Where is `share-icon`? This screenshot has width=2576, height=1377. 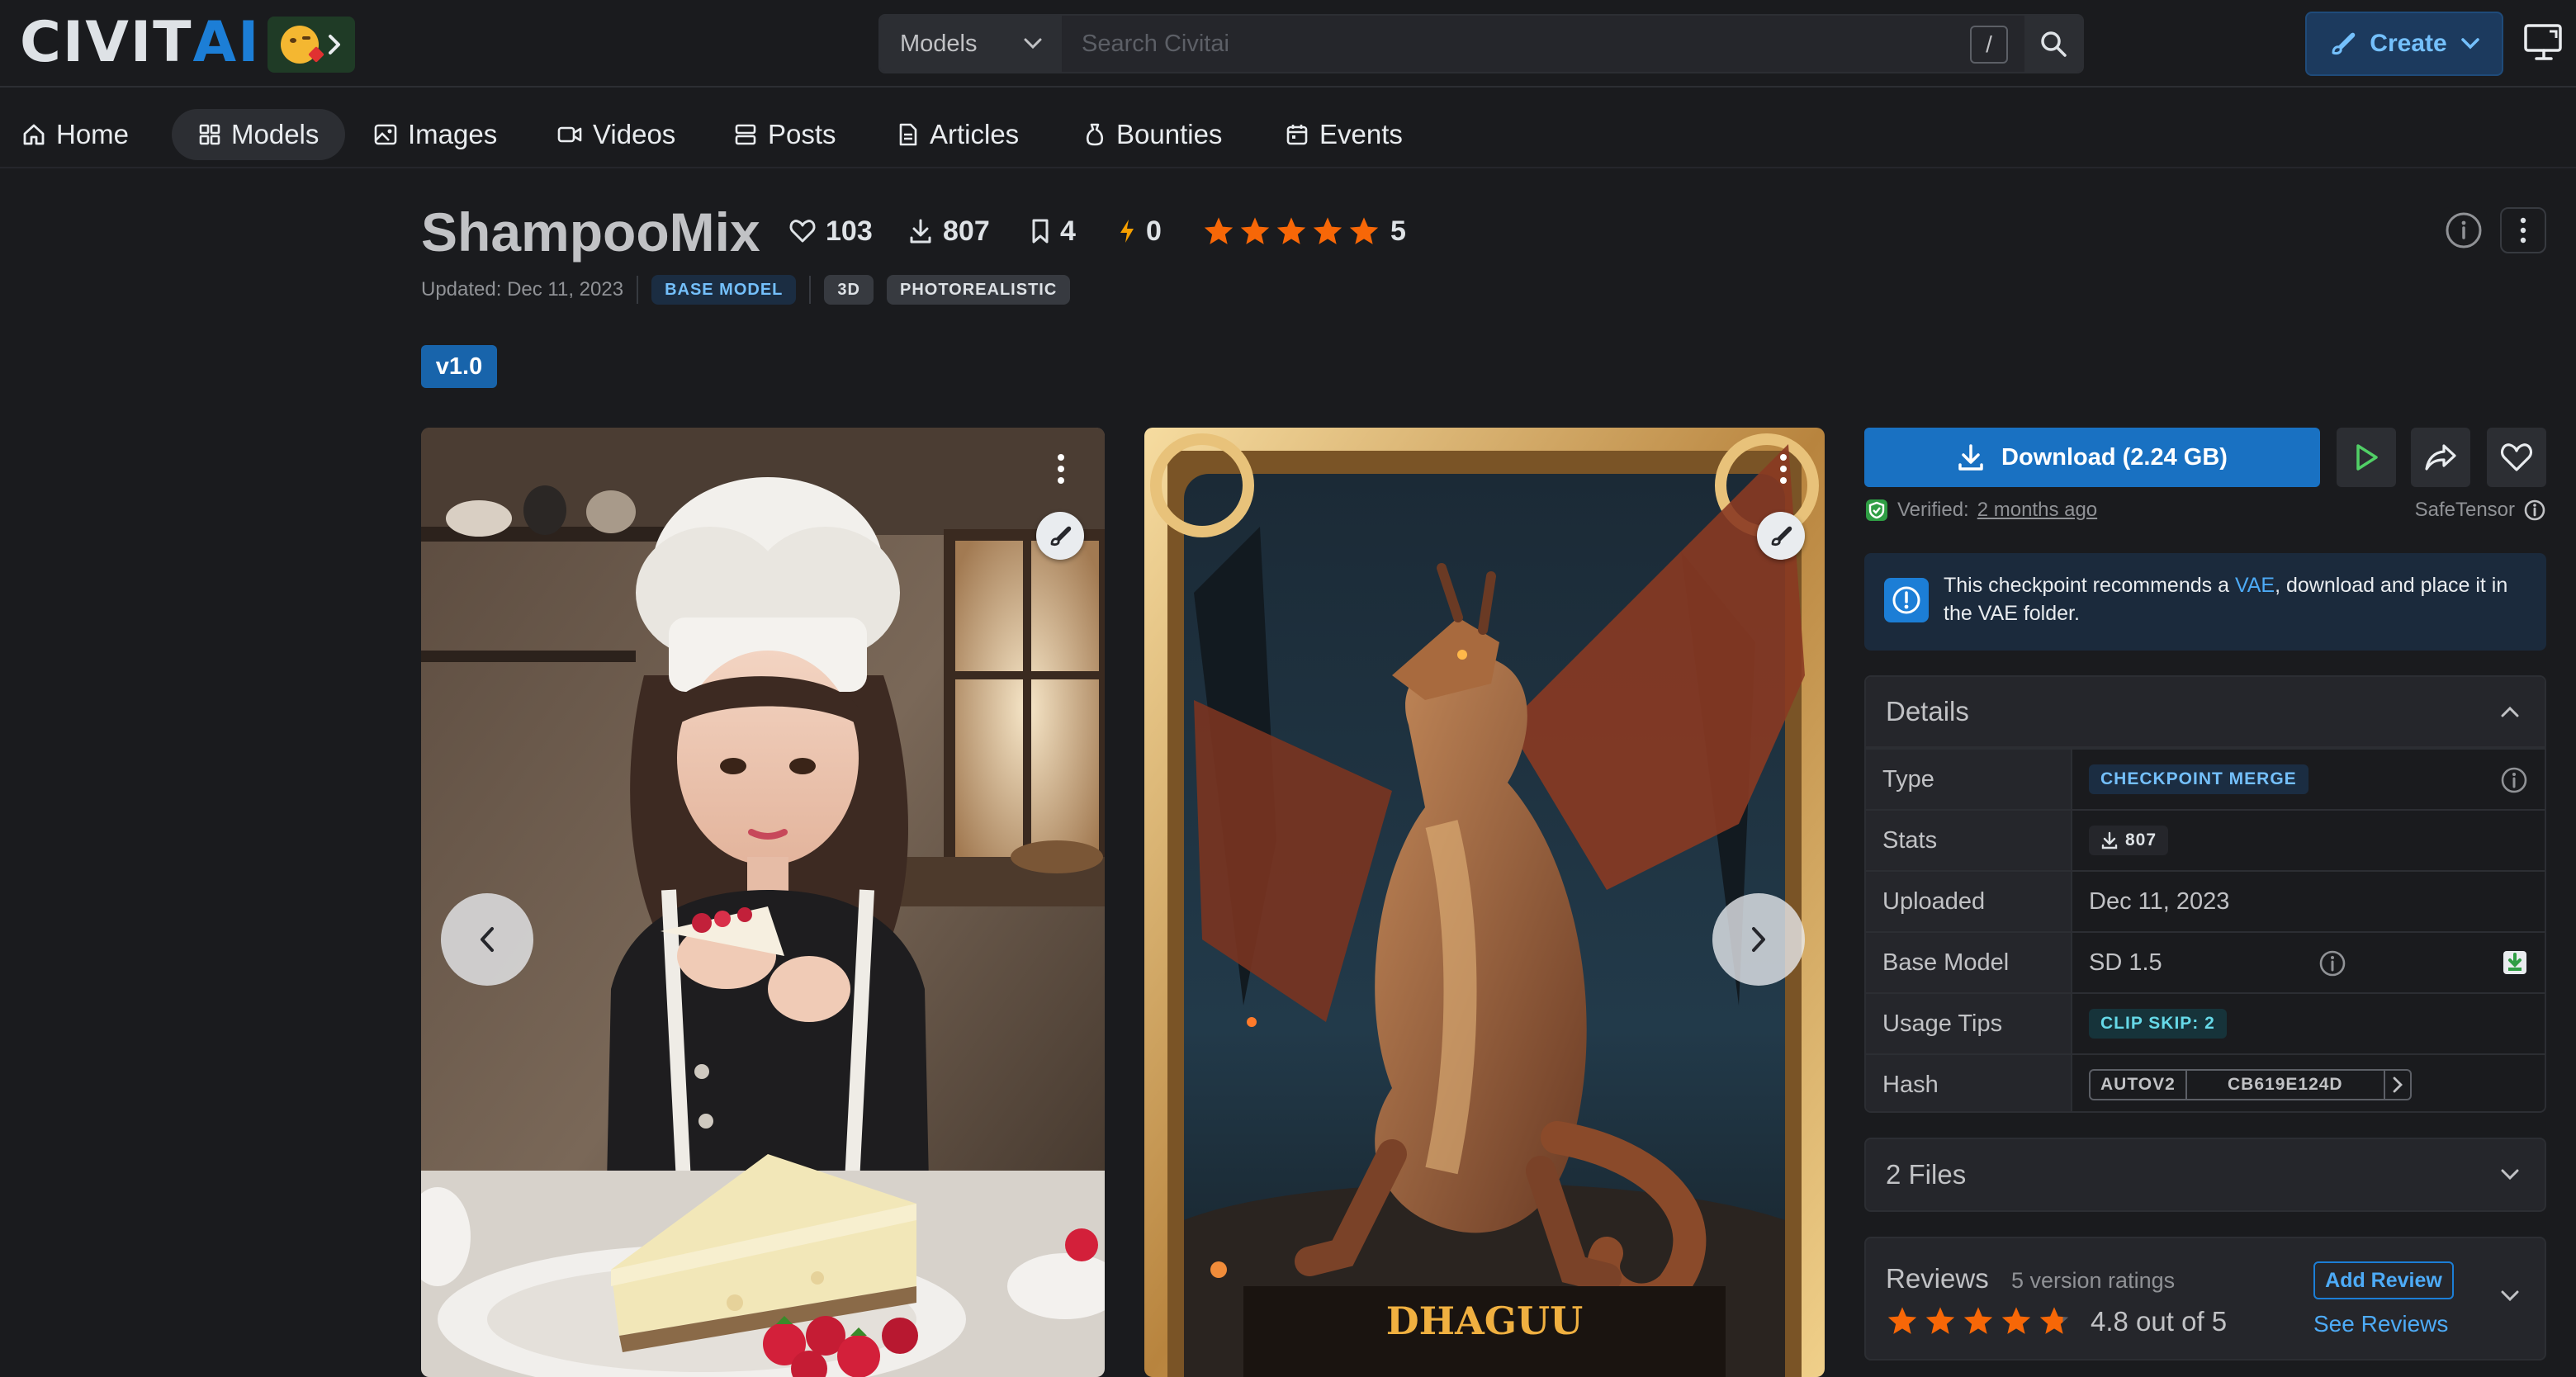 share-icon is located at coordinates (2440, 457).